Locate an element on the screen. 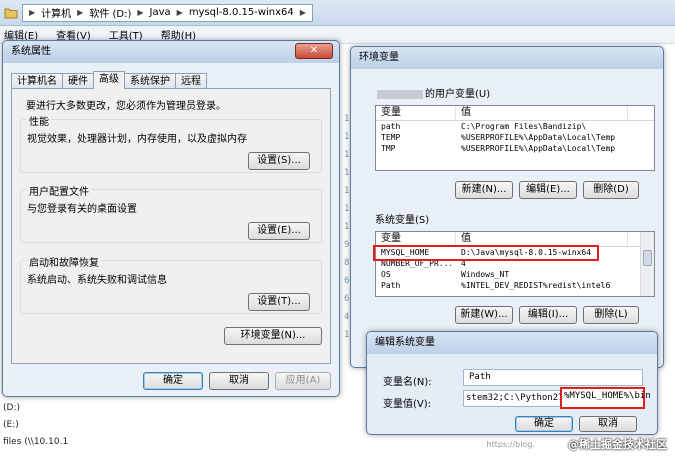  highlight-mysql-home is located at coordinates (486, 253).